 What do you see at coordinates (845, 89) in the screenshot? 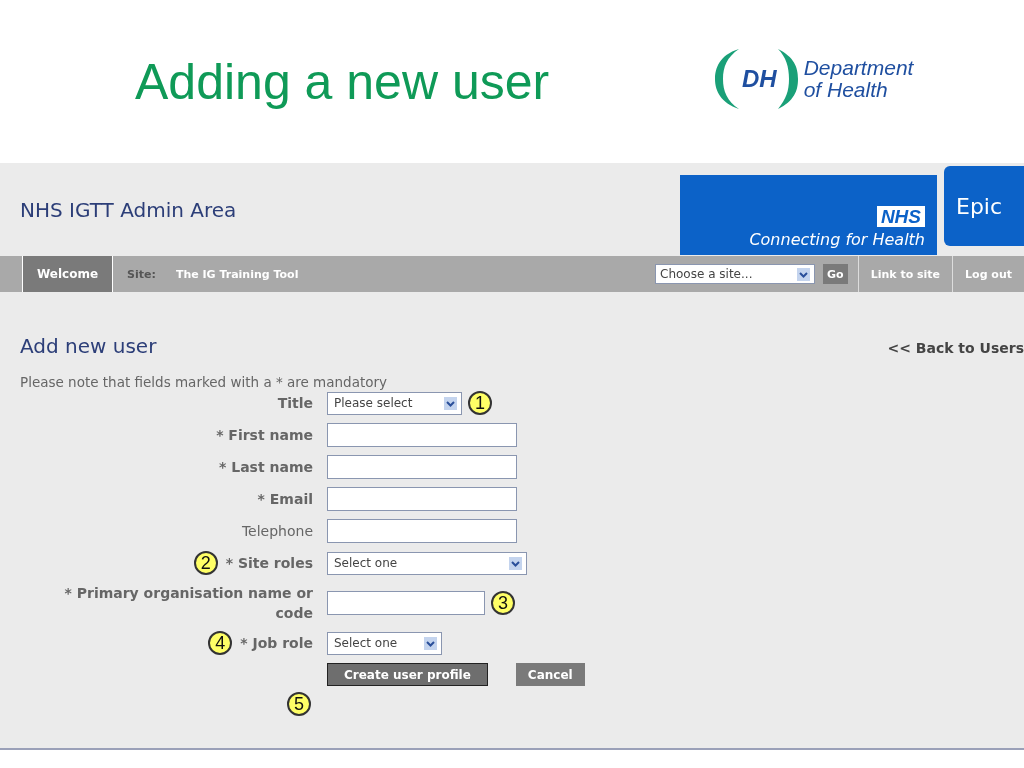
I see `logo-text: of Health` at bounding box center [845, 89].